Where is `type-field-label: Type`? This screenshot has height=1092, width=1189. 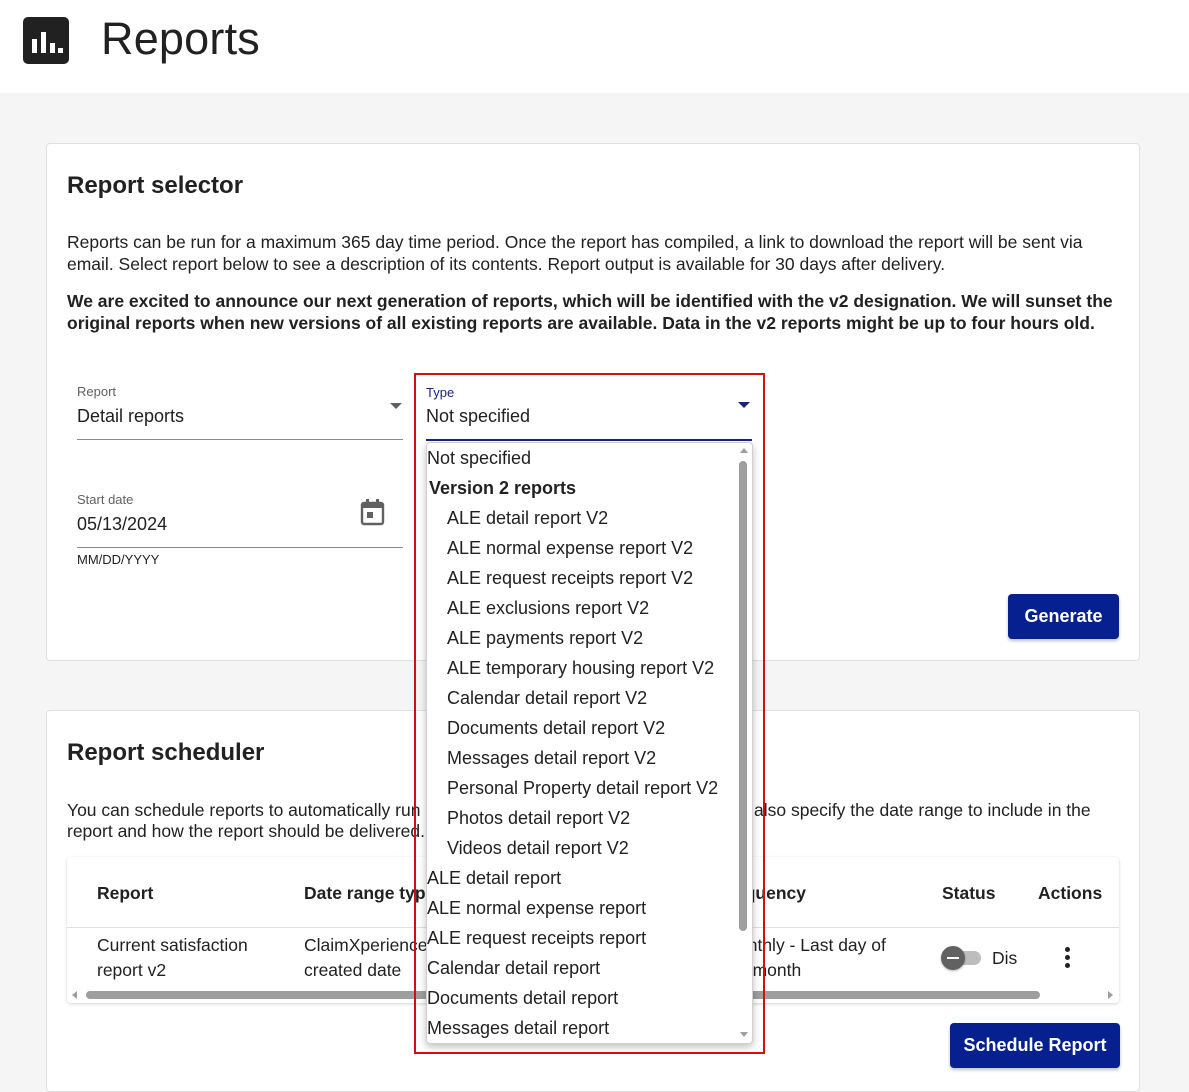
type-field-label: Type is located at coordinates (440, 392).